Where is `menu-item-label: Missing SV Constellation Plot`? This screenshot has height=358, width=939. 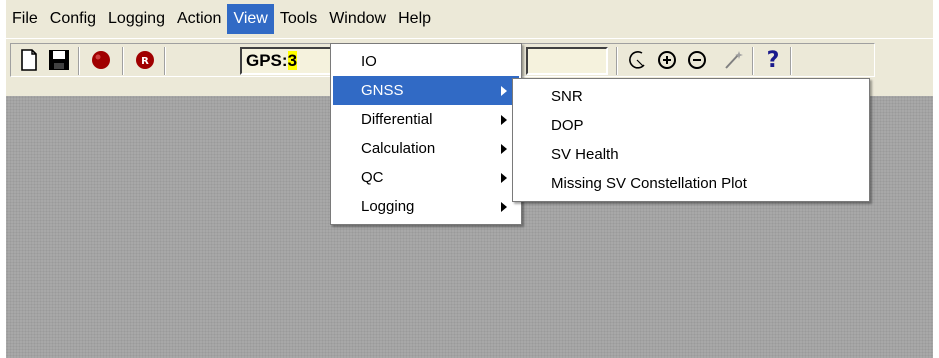
menu-item-label: Missing SV Constellation Plot is located at coordinates (649, 183).